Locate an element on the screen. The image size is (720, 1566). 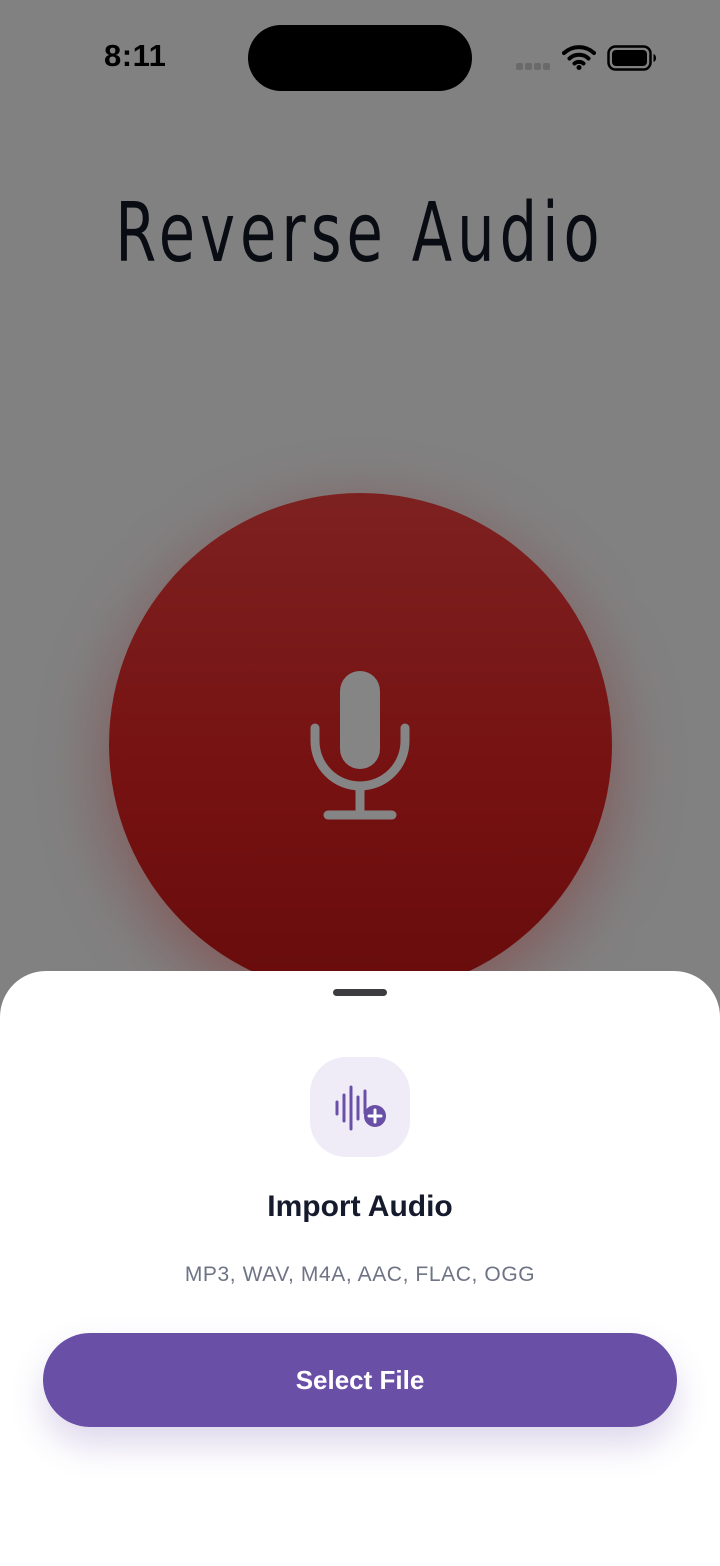
battery-icon is located at coordinates (631, 58).